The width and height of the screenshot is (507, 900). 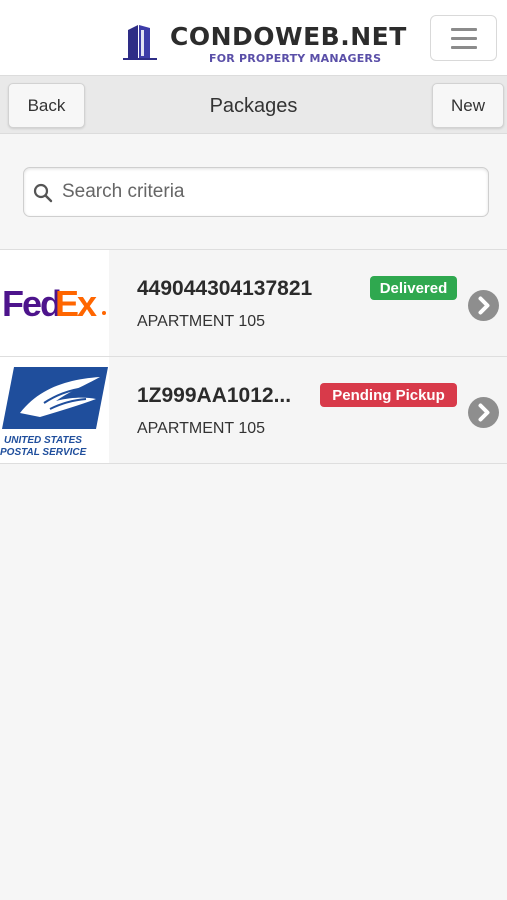 What do you see at coordinates (413, 288) in the screenshot?
I see `status-badge: Delivered` at bounding box center [413, 288].